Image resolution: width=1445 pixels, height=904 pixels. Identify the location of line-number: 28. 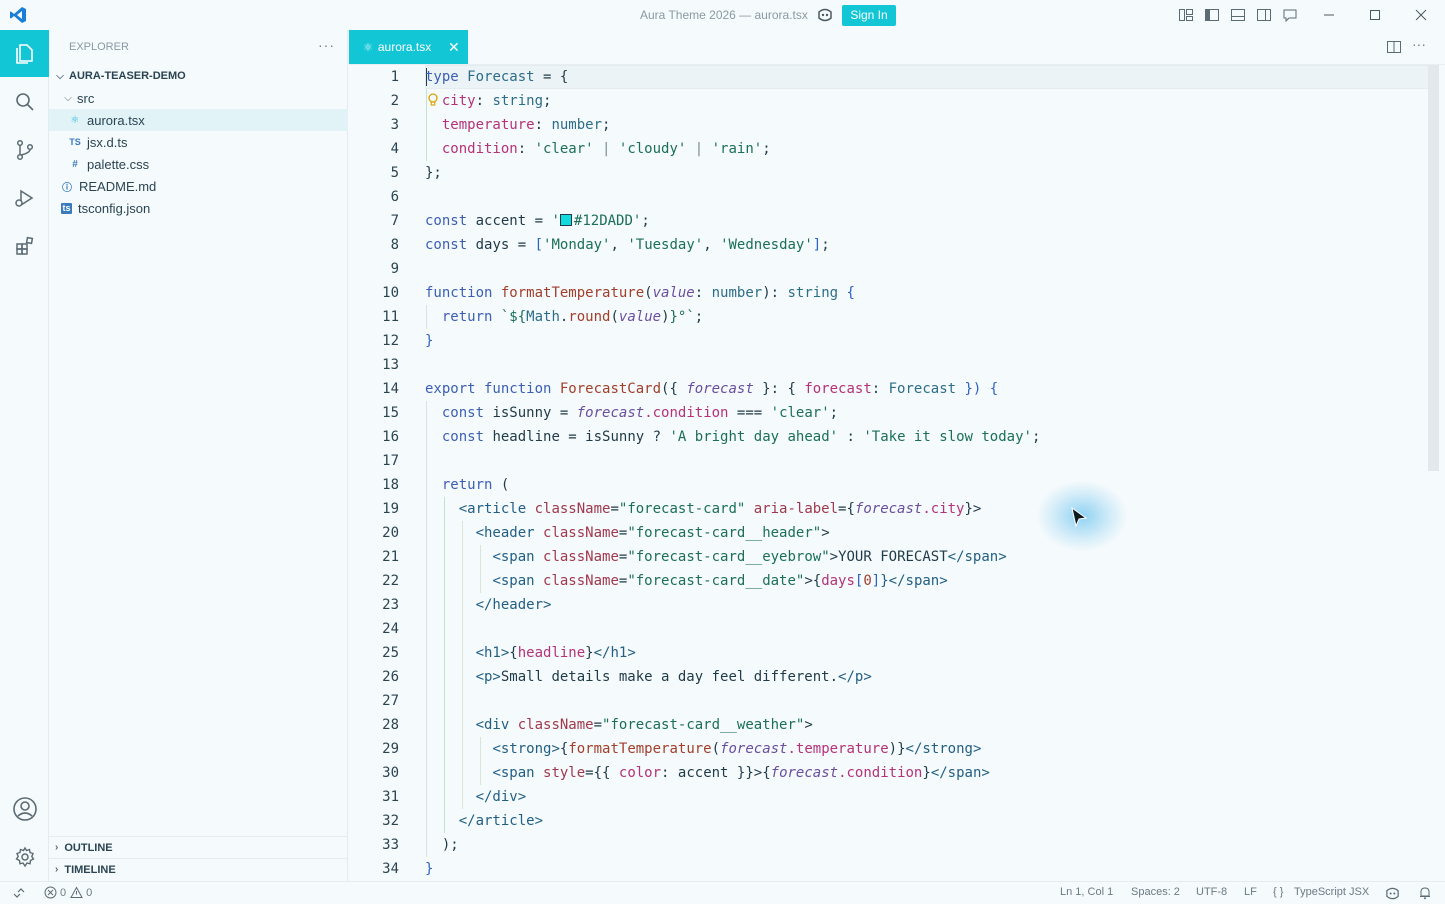
(390, 725).